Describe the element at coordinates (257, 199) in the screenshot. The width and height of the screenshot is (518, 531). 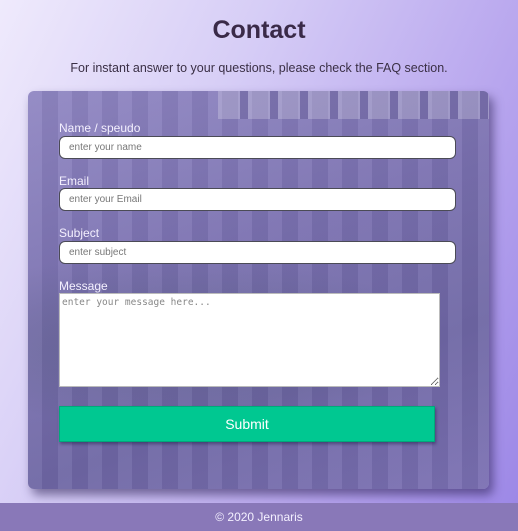
I see `email-input` at that location.